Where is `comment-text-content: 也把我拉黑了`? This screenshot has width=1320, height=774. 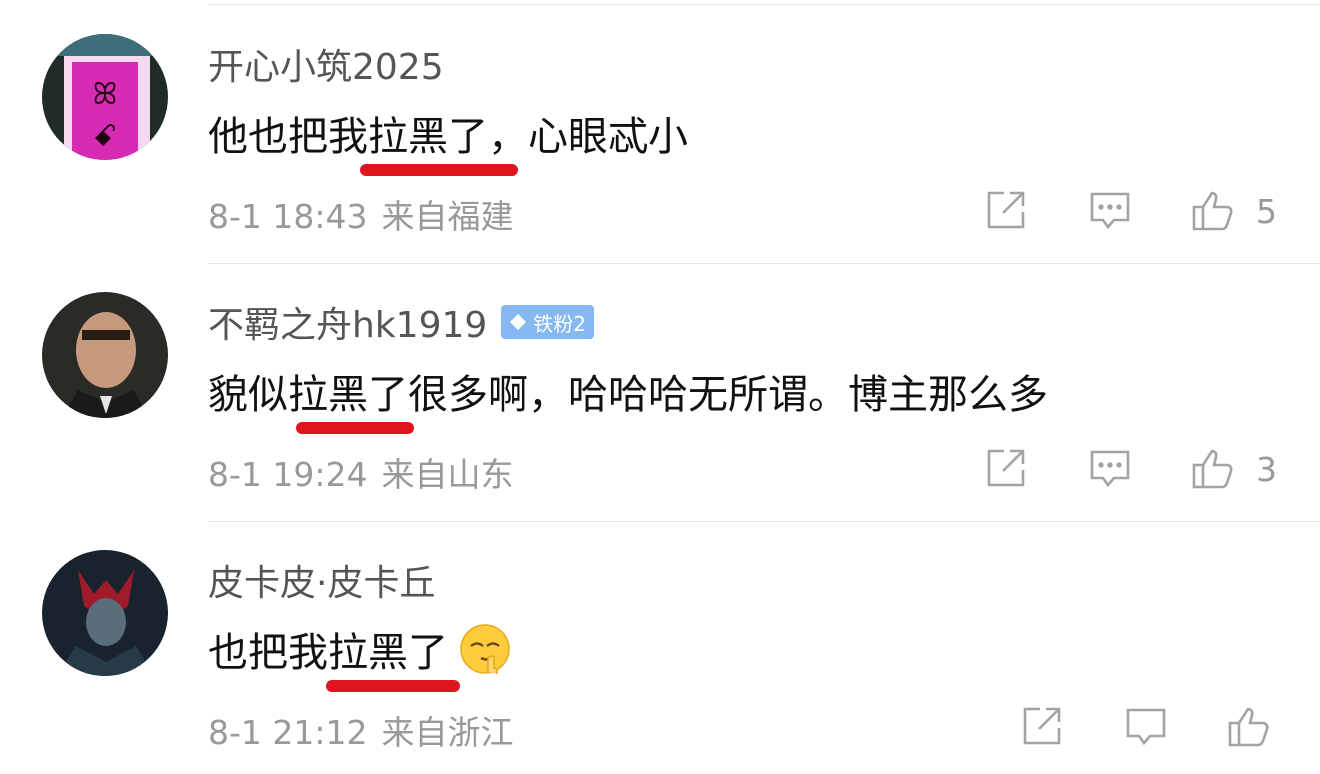
comment-text-content: 也把我拉黑了 is located at coordinates (328, 653).